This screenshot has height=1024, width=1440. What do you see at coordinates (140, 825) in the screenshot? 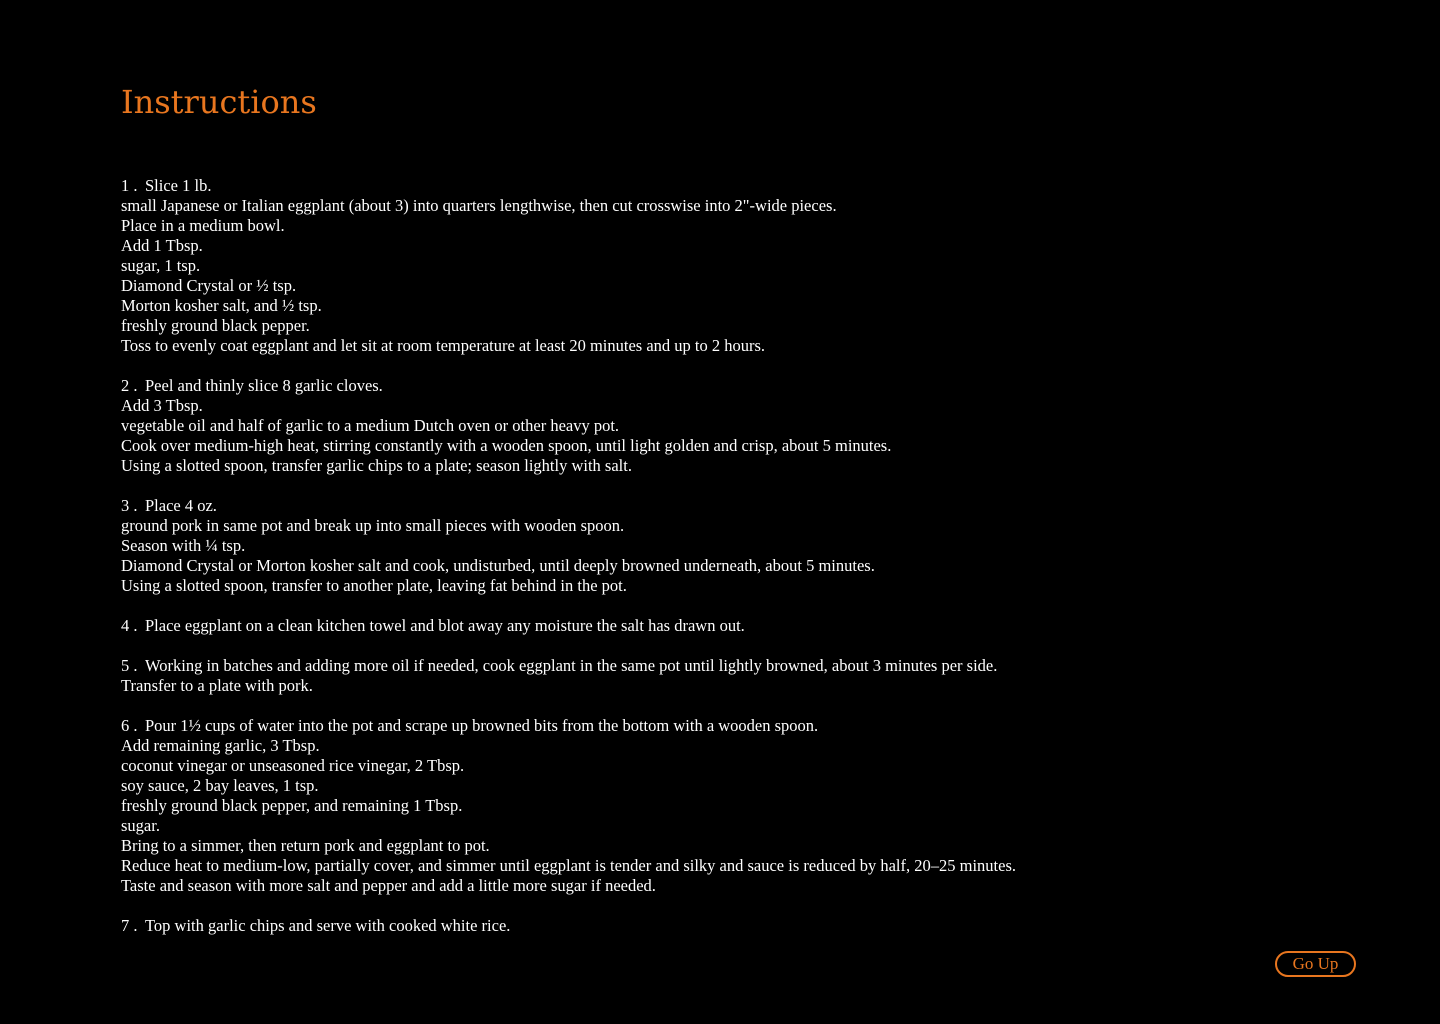
I see `step-text: sugar.` at bounding box center [140, 825].